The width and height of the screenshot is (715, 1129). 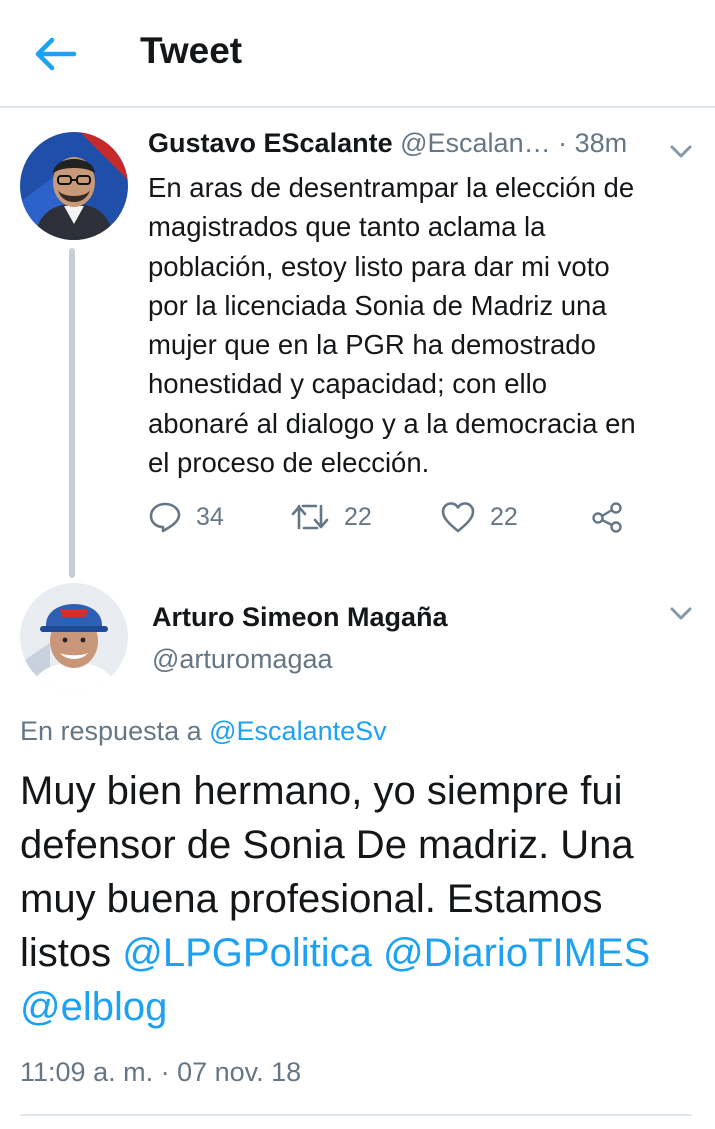 What do you see at coordinates (161, 1072) in the screenshot?
I see `tweet-timestamp: 11:09 a. m. · 07 nov. 18` at bounding box center [161, 1072].